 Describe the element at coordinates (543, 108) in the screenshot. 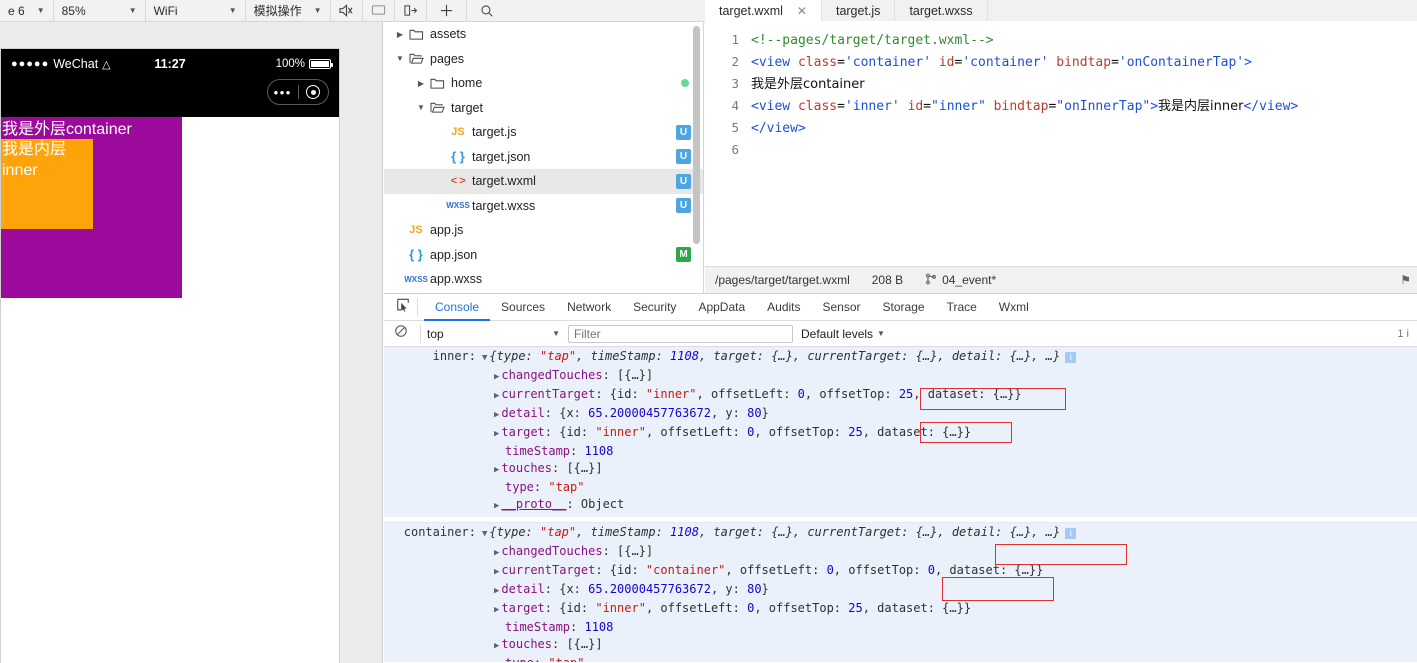

I see `file-tree-item-target: ▼ target` at that location.